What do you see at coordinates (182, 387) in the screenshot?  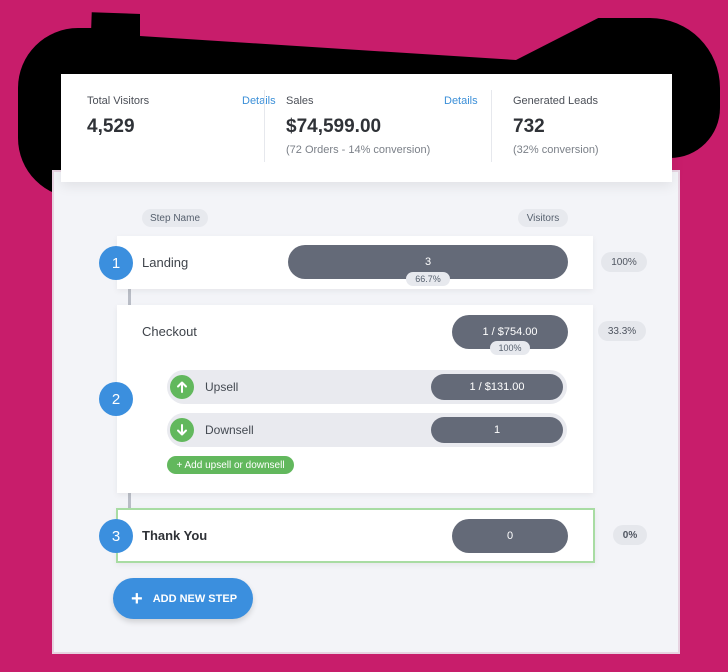 I see `arrow-up-icon` at bounding box center [182, 387].